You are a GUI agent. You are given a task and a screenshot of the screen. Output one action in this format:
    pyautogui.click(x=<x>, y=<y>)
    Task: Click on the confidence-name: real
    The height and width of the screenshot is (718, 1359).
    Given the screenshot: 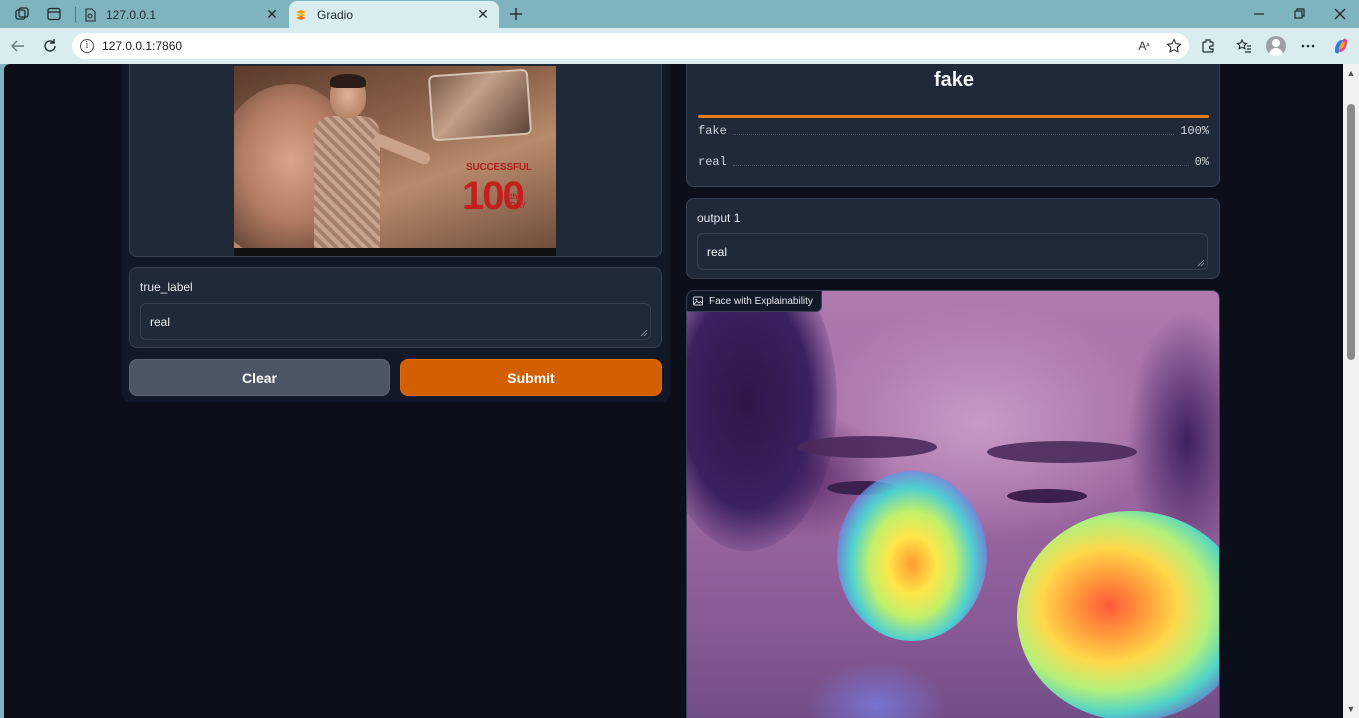 What is the action you would take?
    pyautogui.click(x=712, y=162)
    